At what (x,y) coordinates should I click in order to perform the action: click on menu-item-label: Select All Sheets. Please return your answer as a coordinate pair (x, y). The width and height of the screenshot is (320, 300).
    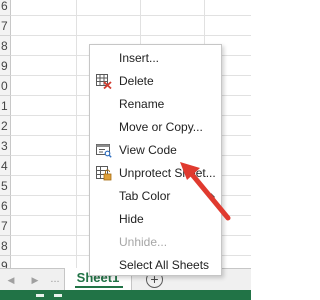
    Looking at the image, I should click on (164, 265).